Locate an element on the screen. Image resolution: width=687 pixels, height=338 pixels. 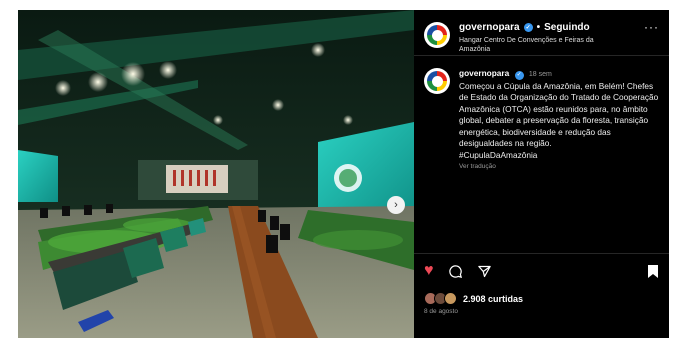
more-options-icon: ··· is located at coordinates (651, 27).